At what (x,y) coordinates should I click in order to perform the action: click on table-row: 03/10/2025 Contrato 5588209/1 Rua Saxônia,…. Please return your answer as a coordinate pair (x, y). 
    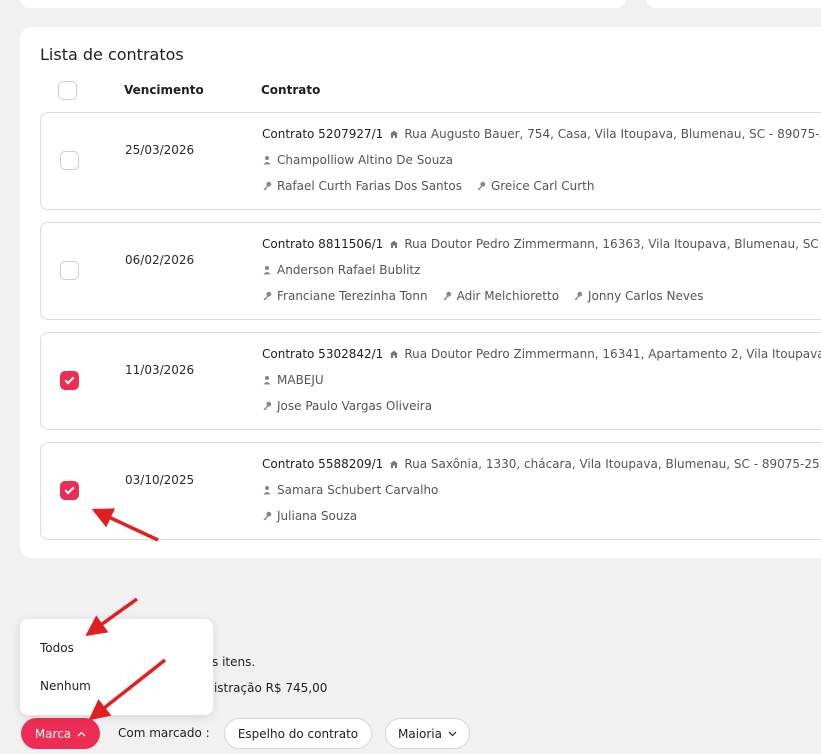
    Looking at the image, I should click on (430, 491).